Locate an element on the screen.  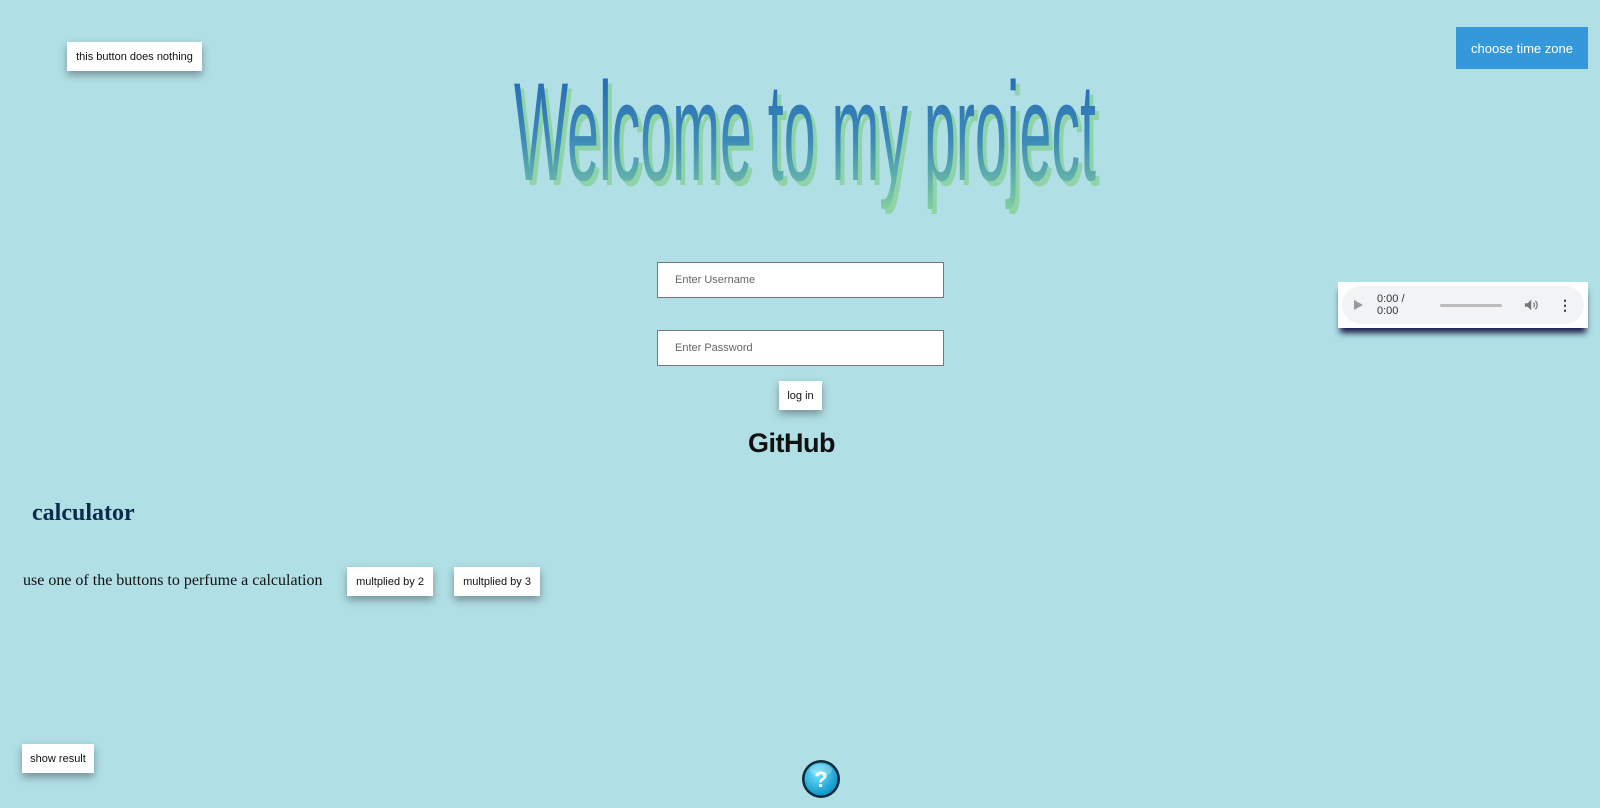
calculator-heading: calculator is located at coordinates (83, 513).